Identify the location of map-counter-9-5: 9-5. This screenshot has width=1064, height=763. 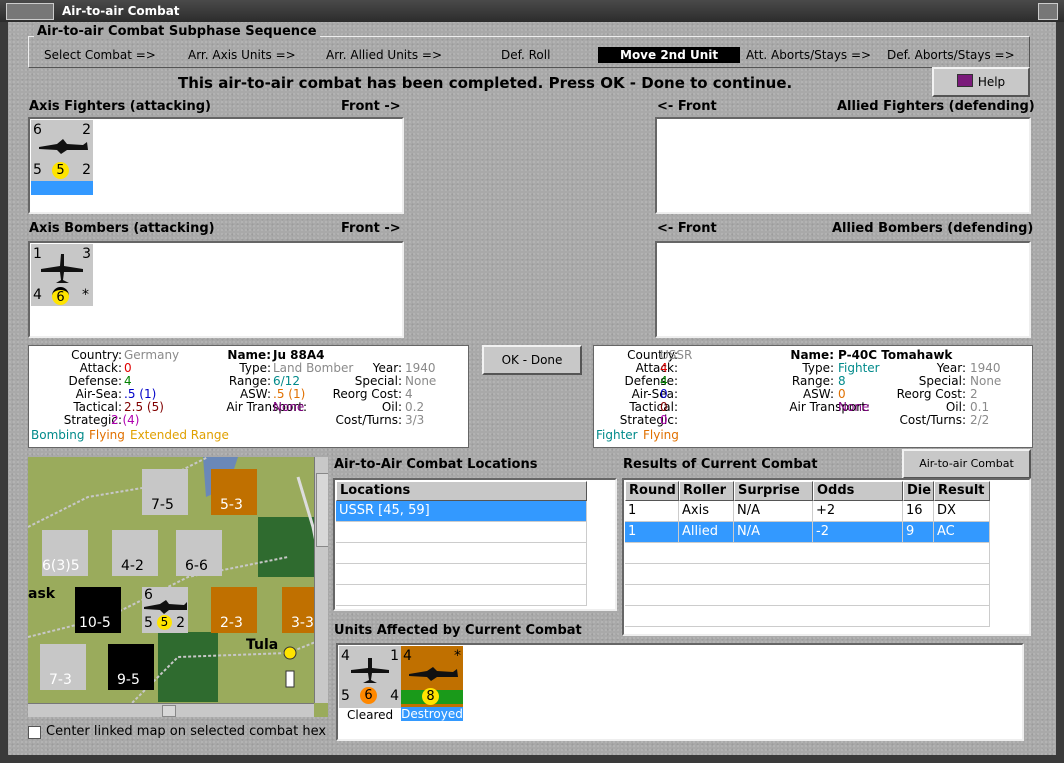
(131, 667).